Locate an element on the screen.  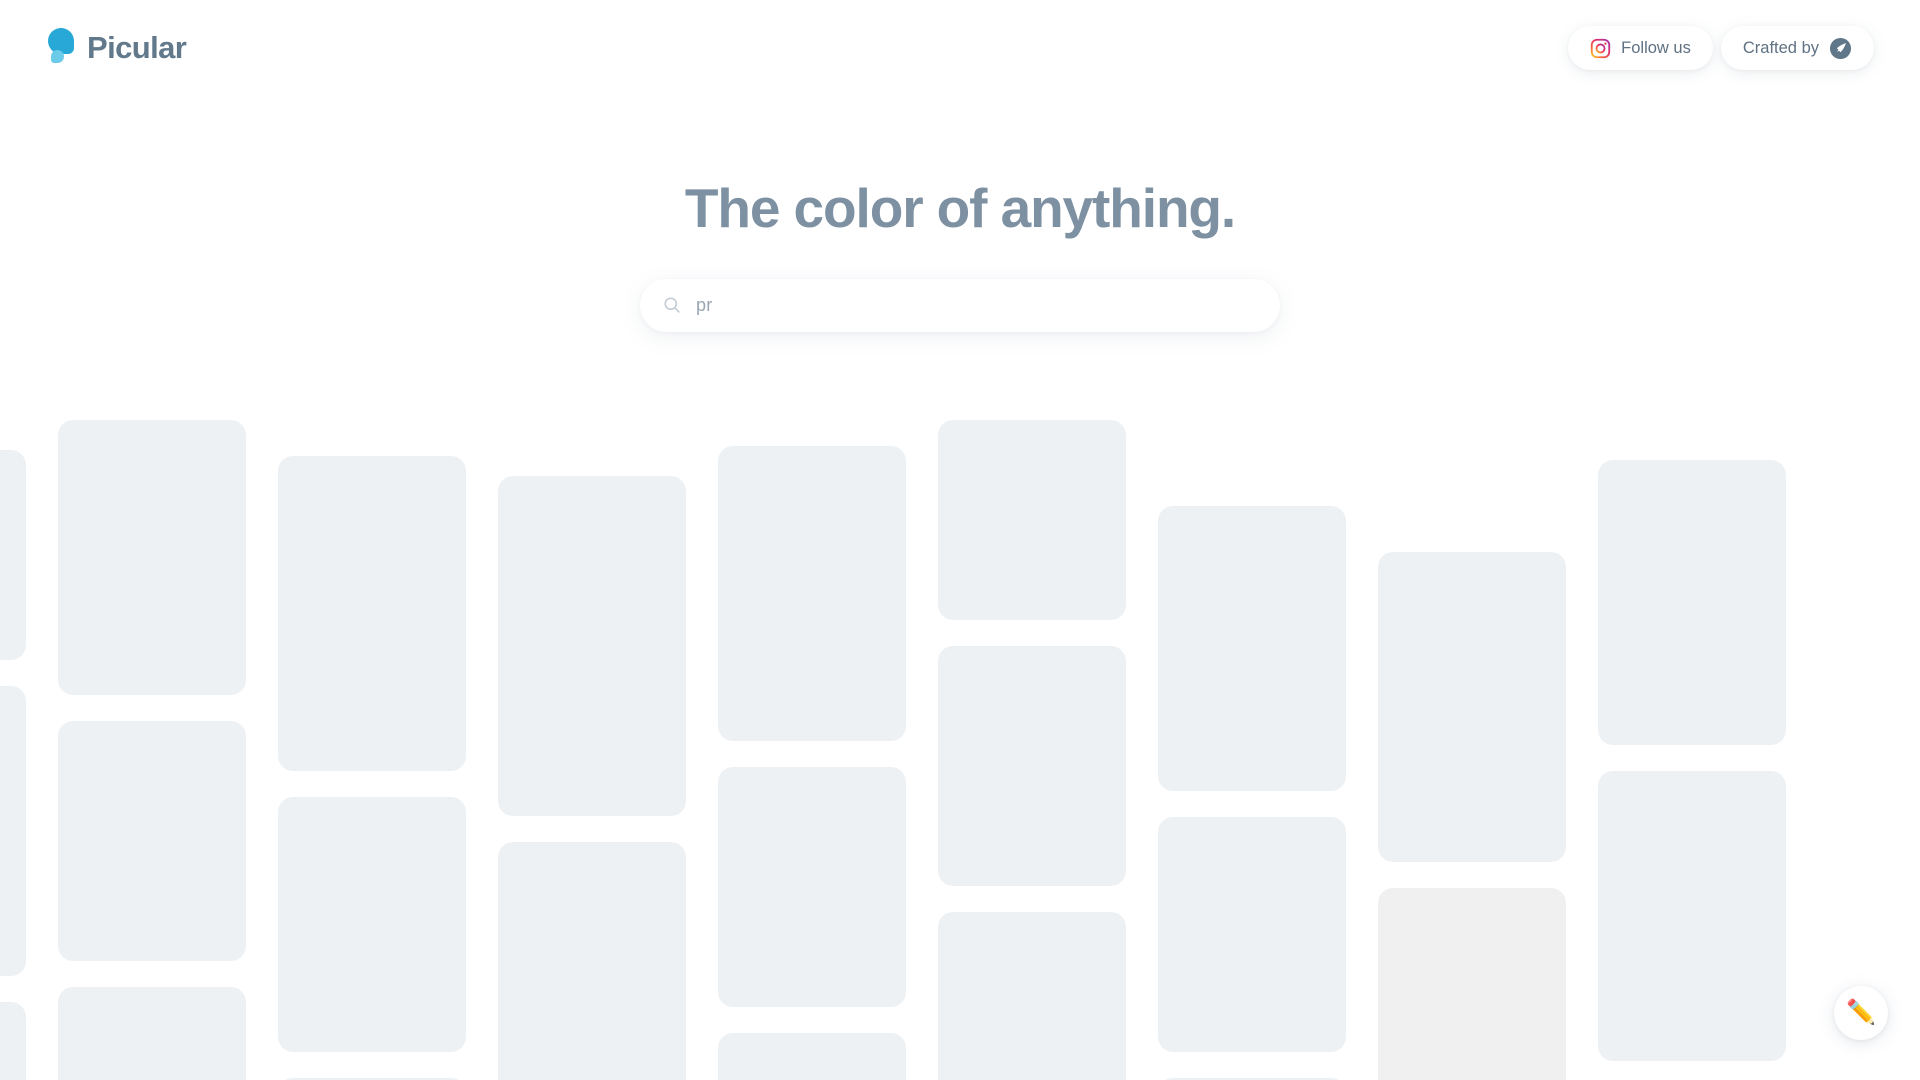
search-icon is located at coordinates (679, 305).